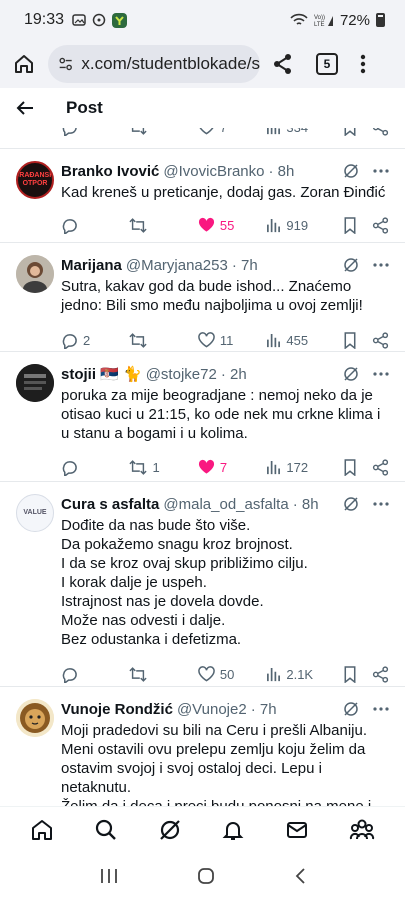 The image size is (405, 900). Describe the element at coordinates (233, 374) in the screenshot. I see `post-time: · 2h` at that location.